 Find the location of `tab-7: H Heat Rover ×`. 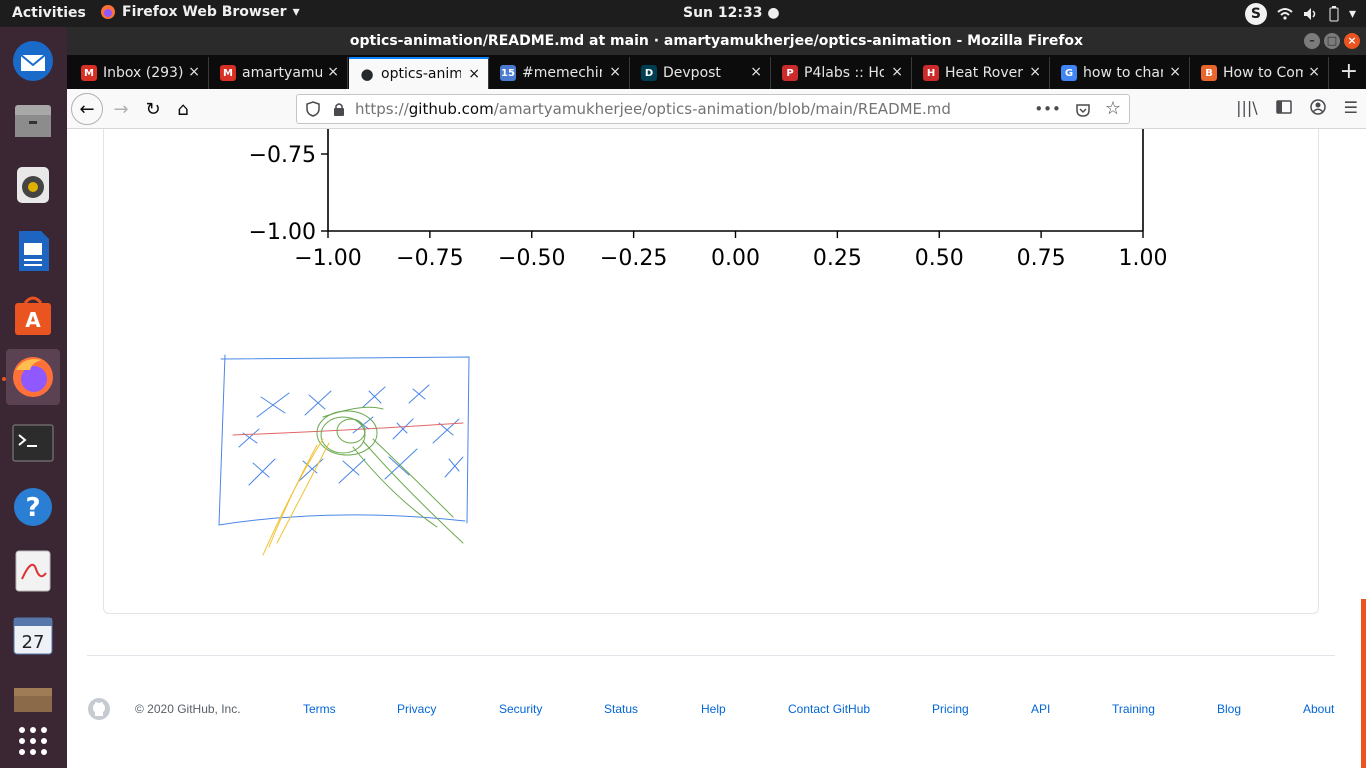

tab-7: H Heat Rover × is located at coordinates (981, 73).